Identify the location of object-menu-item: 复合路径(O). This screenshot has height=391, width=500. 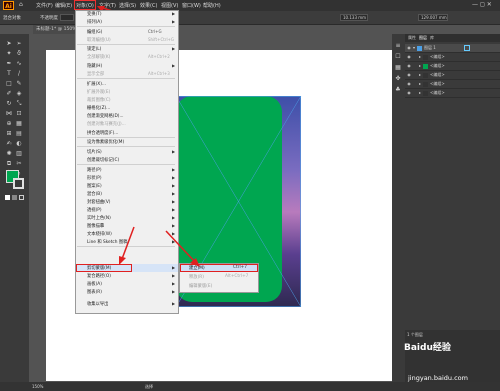
(99, 276).